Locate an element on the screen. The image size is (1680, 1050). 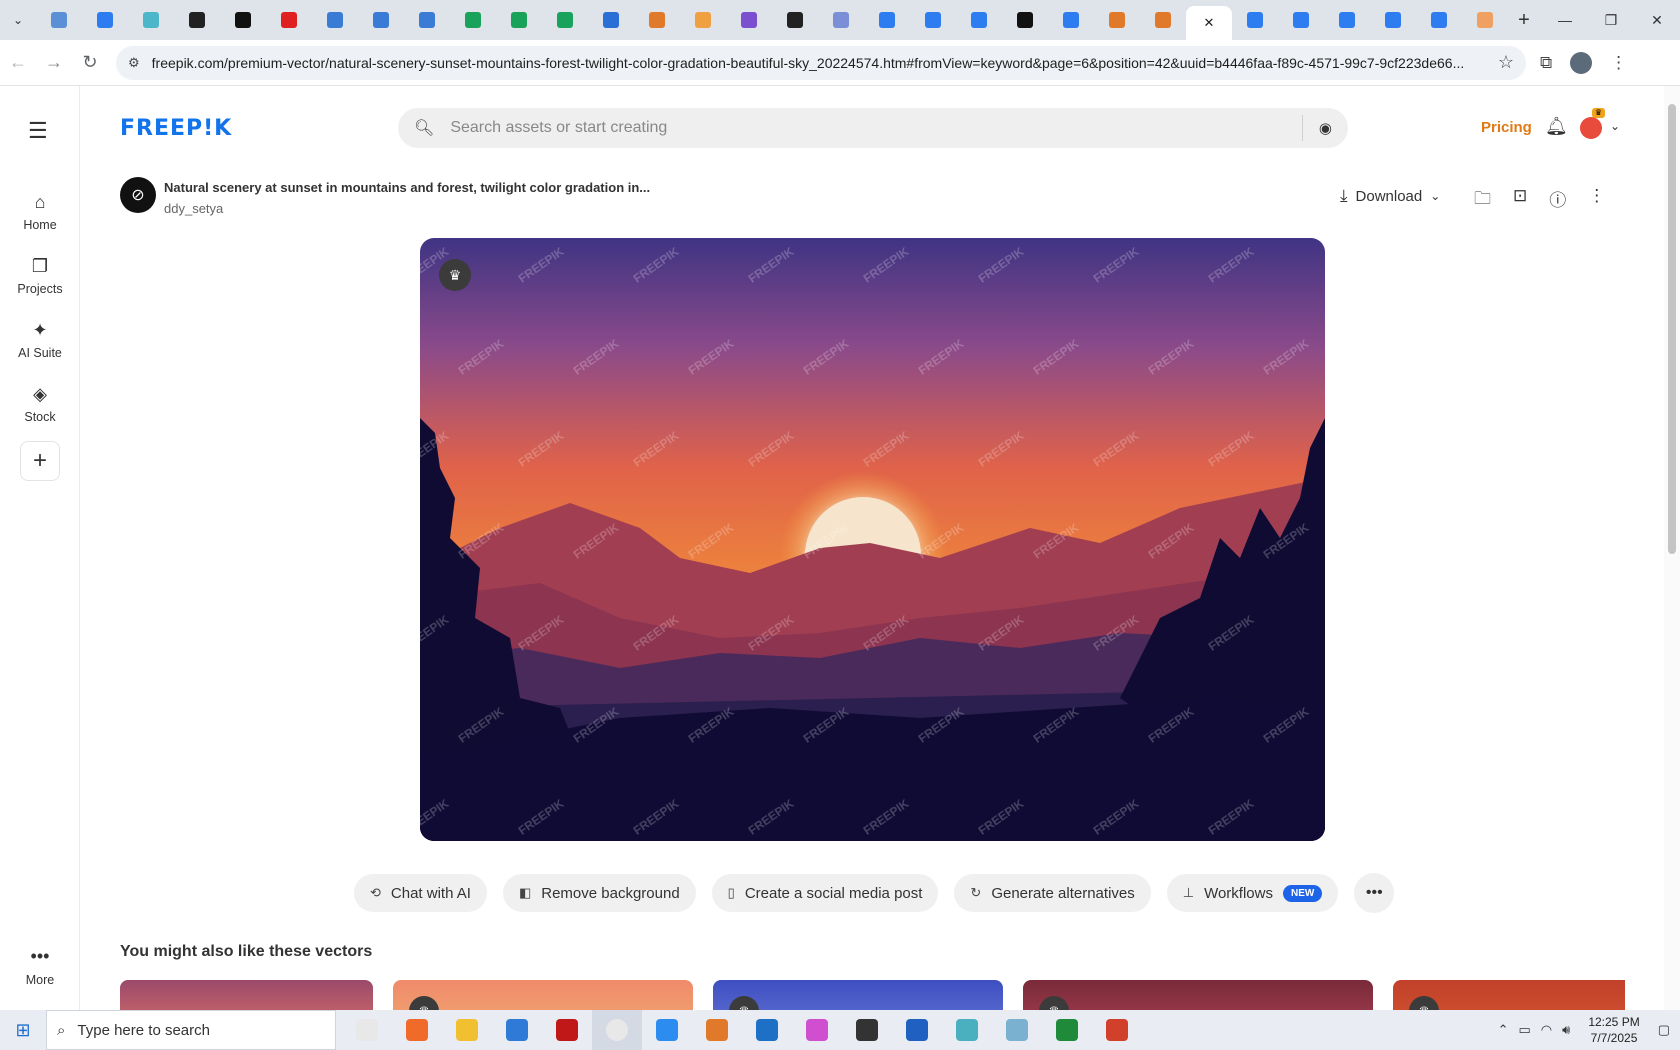
user-avatar is located at coordinates (1591, 128).